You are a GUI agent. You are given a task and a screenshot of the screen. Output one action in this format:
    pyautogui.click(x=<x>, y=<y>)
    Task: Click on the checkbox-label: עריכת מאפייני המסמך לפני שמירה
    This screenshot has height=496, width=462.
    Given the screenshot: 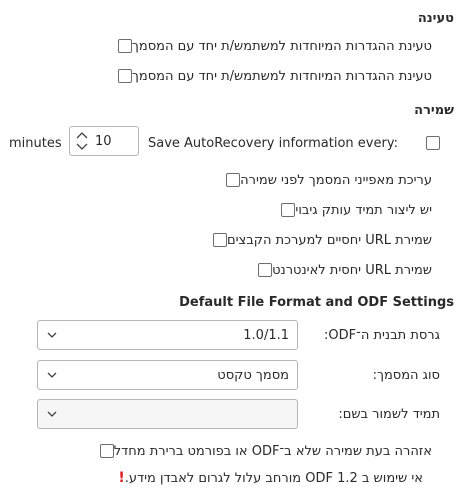 What is the action you would take?
    pyautogui.click(x=336, y=180)
    